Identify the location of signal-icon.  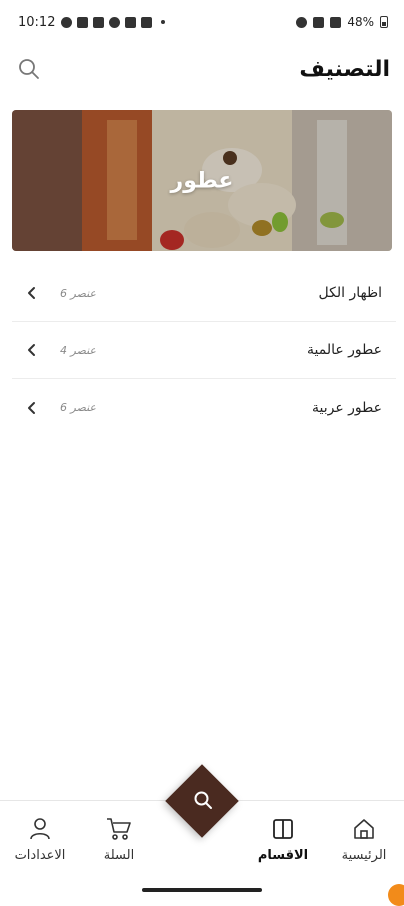
(335, 22).